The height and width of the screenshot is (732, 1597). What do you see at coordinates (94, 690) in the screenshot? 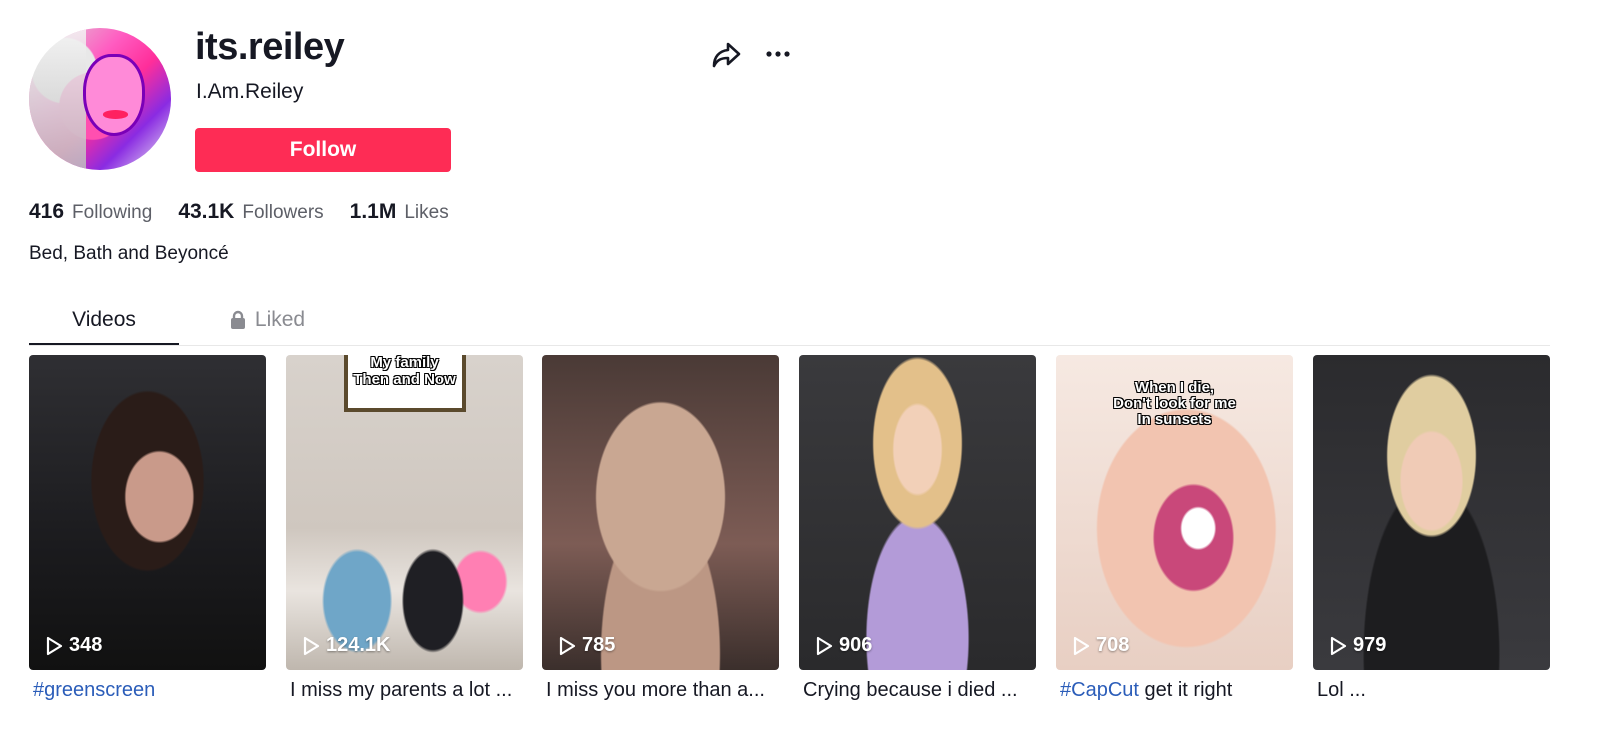
I see `hashtag-link: #greenscreen` at bounding box center [94, 690].